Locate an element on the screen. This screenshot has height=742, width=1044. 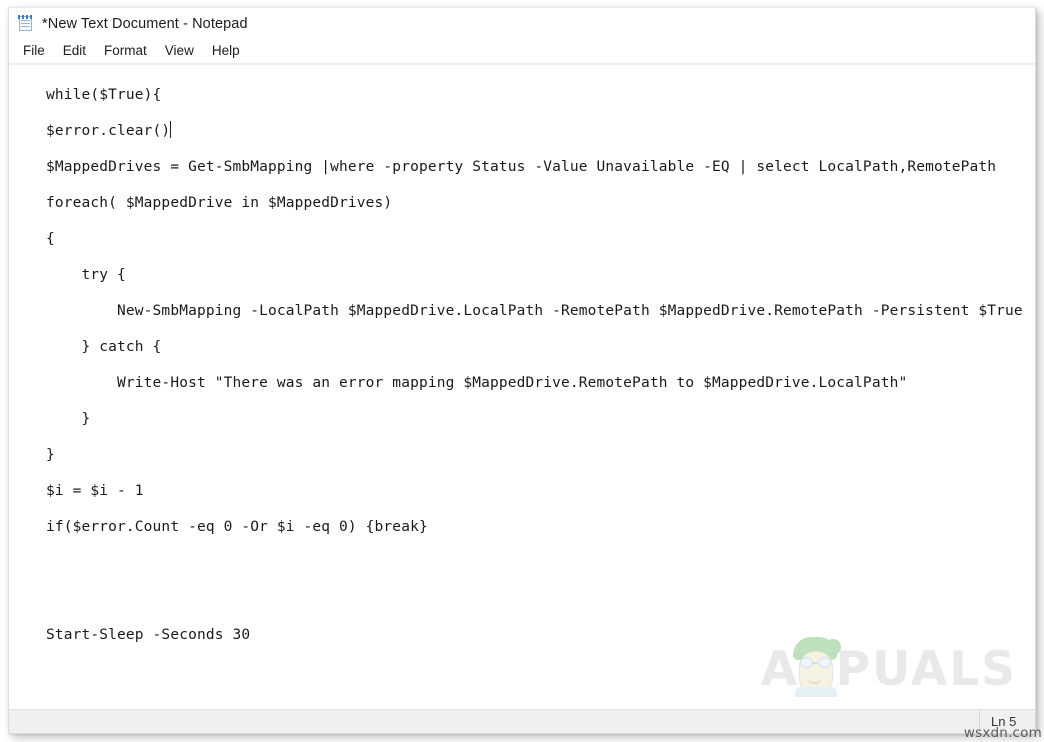
notepad-icon is located at coordinates (25, 23).